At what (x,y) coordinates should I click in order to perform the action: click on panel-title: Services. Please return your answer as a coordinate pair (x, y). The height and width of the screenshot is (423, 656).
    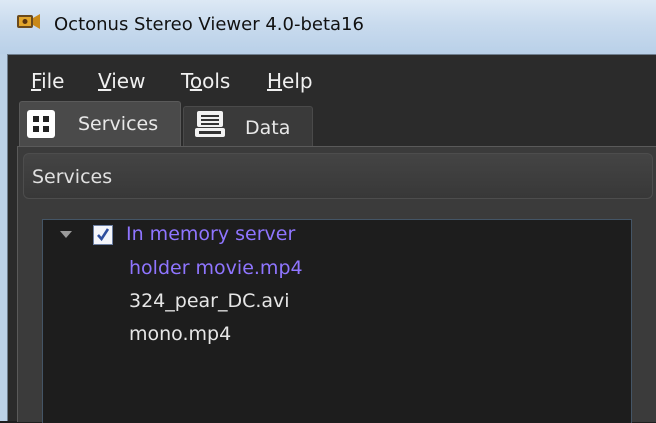
    Looking at the image, I should click on (72, 177).